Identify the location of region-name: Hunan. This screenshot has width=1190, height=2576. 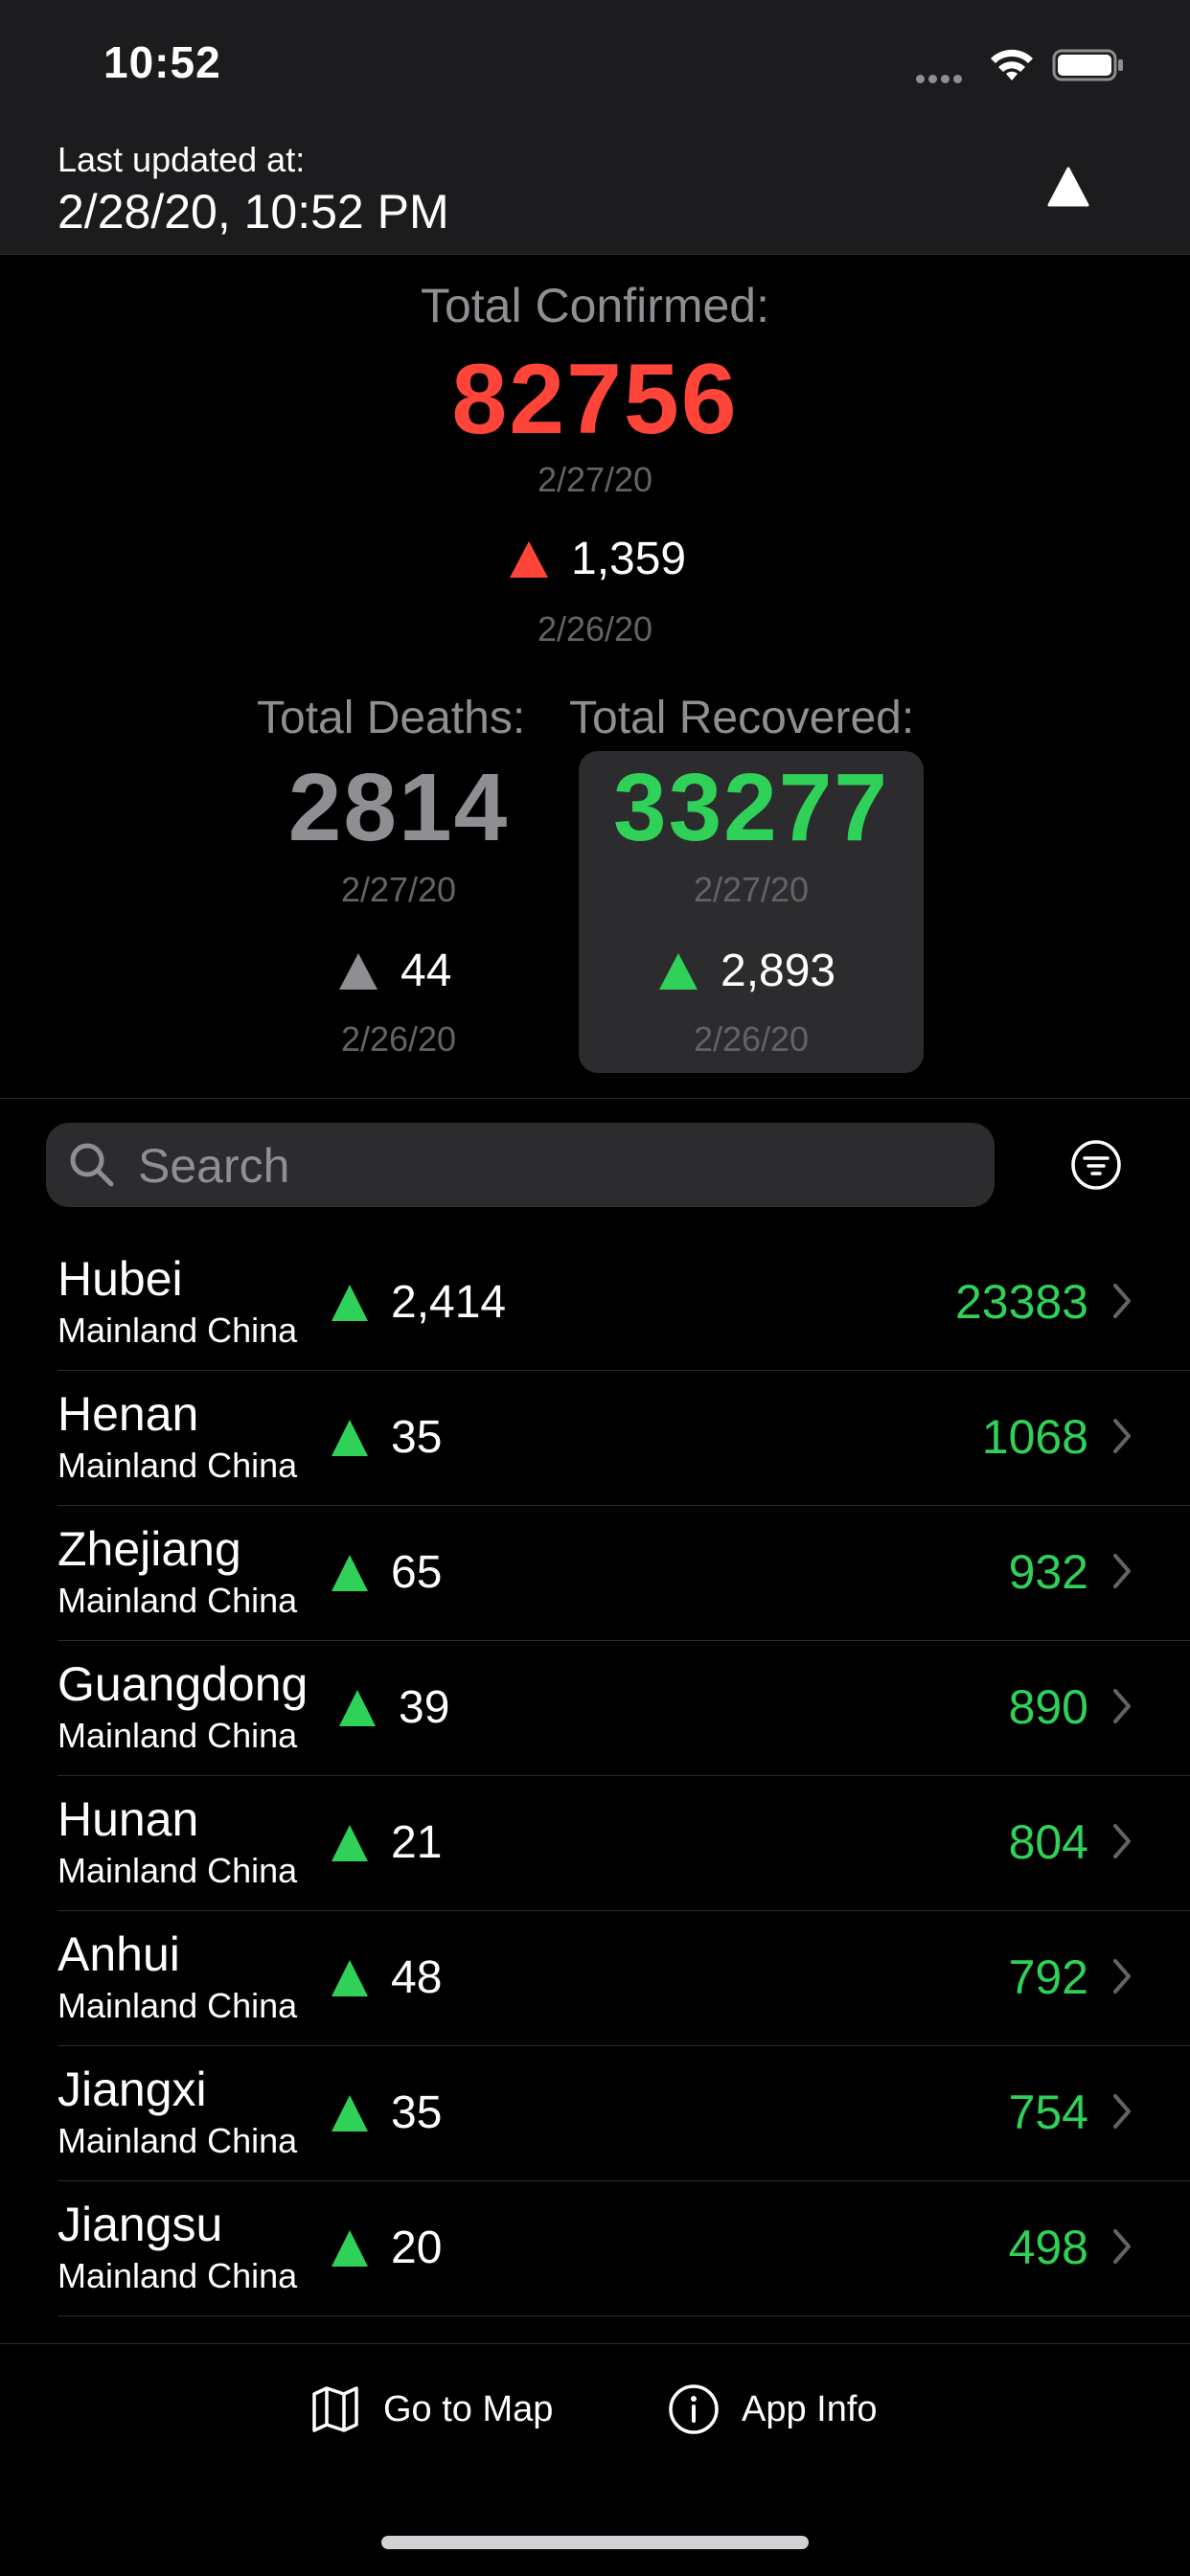
(128, 1819).